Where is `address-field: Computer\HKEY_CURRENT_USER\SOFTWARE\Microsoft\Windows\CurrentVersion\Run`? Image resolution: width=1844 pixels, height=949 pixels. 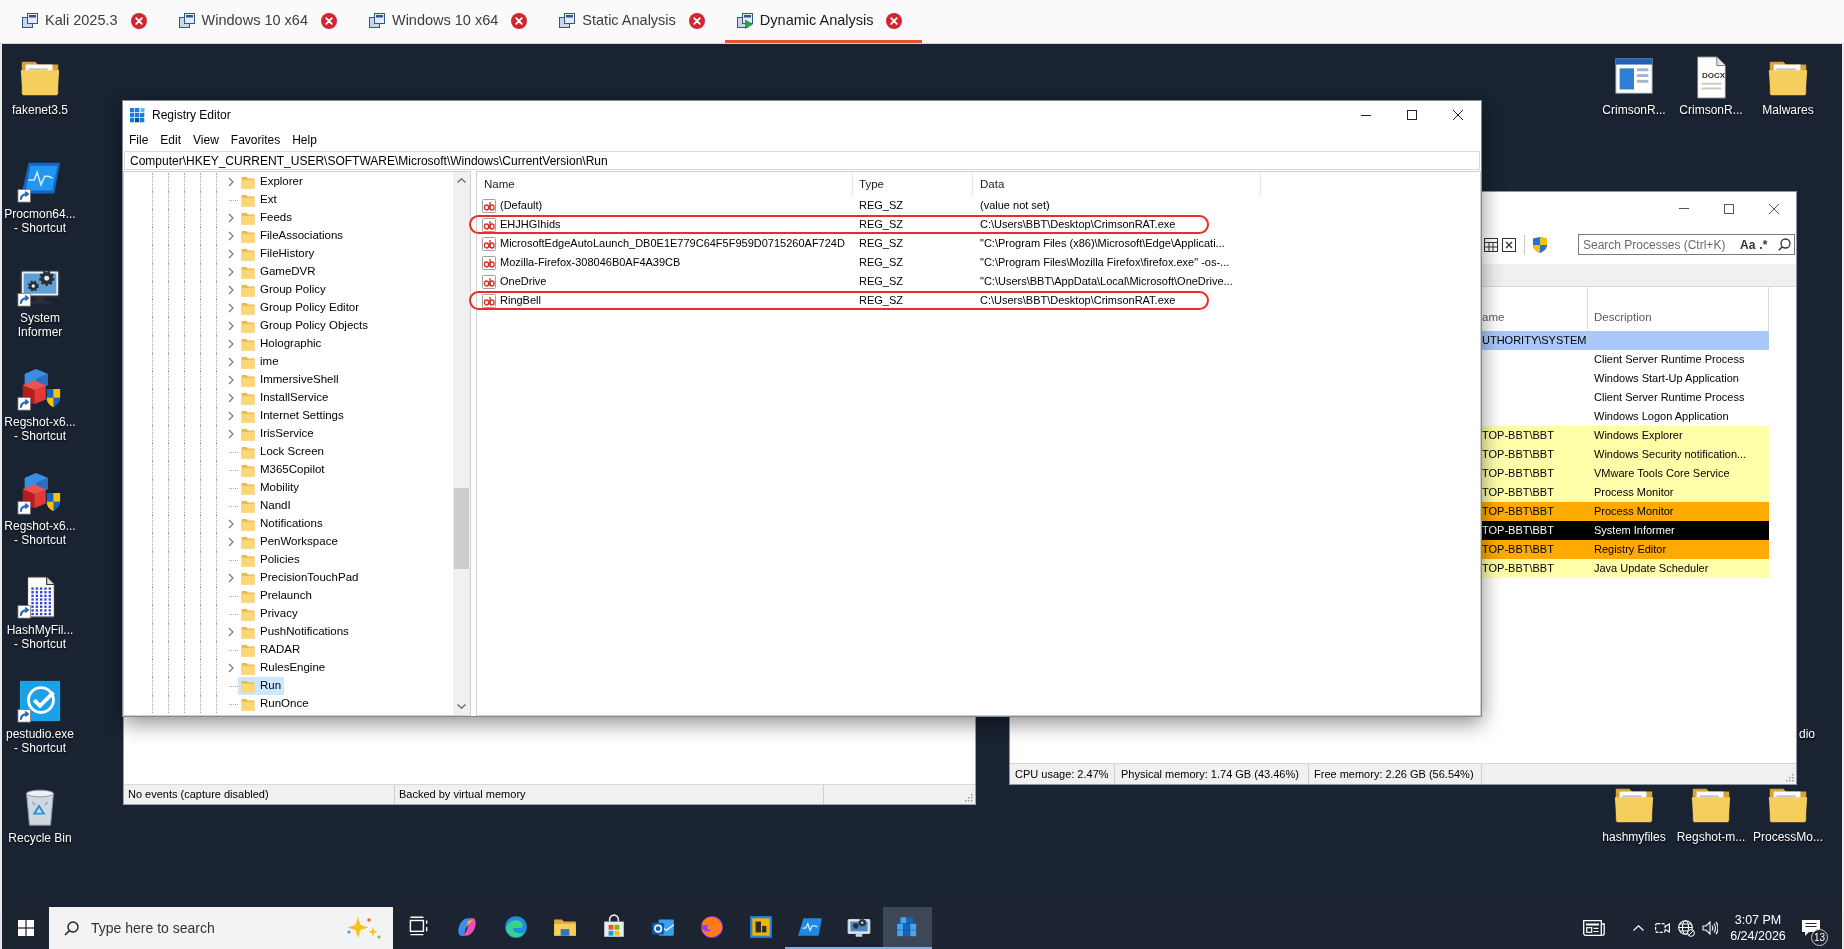
address-field: Computer\HKEY_CURRENT_USER\SOFTWARE\Microsoft\Windows\CurrentVersion\Run is located at coordinates (802, 160).